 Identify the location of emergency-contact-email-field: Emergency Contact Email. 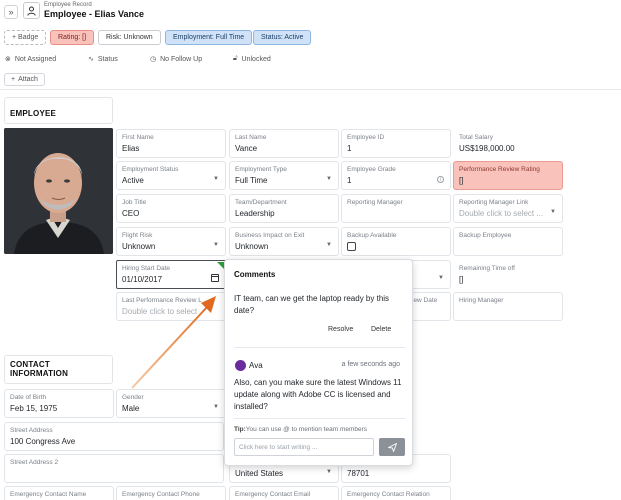
(284, 493).